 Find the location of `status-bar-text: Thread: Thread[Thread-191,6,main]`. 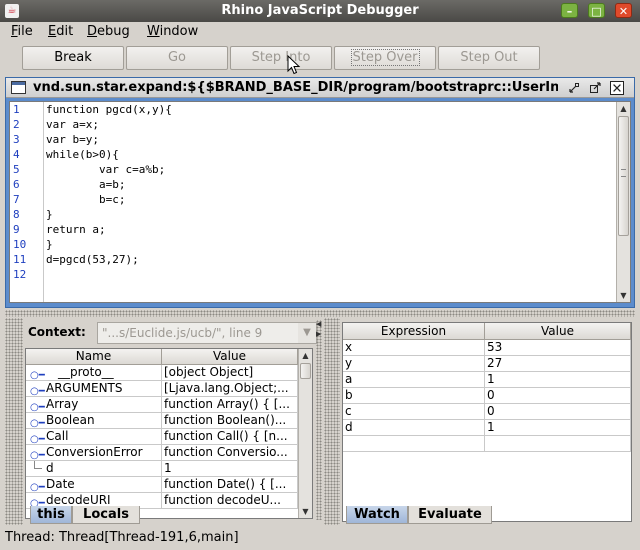

status-bar-text: Thread: Thread[Thread-191,6,main] is located at coordinates (122, 537).